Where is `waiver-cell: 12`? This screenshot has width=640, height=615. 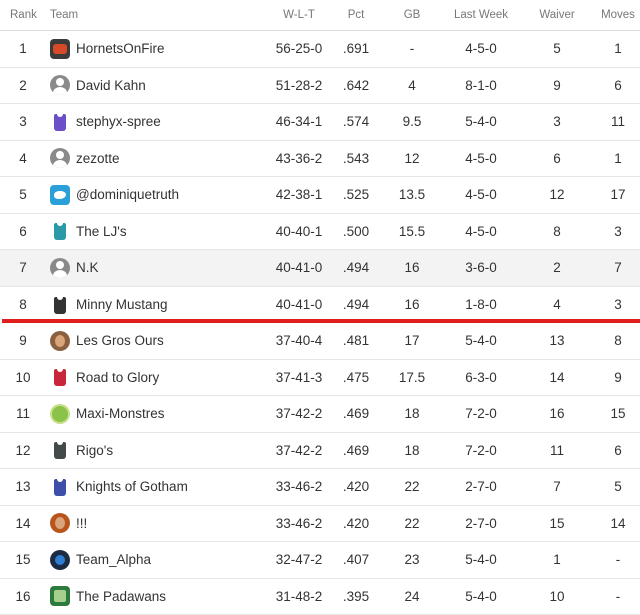 waiver-cell: 12 is located at coordinates (557, 195).